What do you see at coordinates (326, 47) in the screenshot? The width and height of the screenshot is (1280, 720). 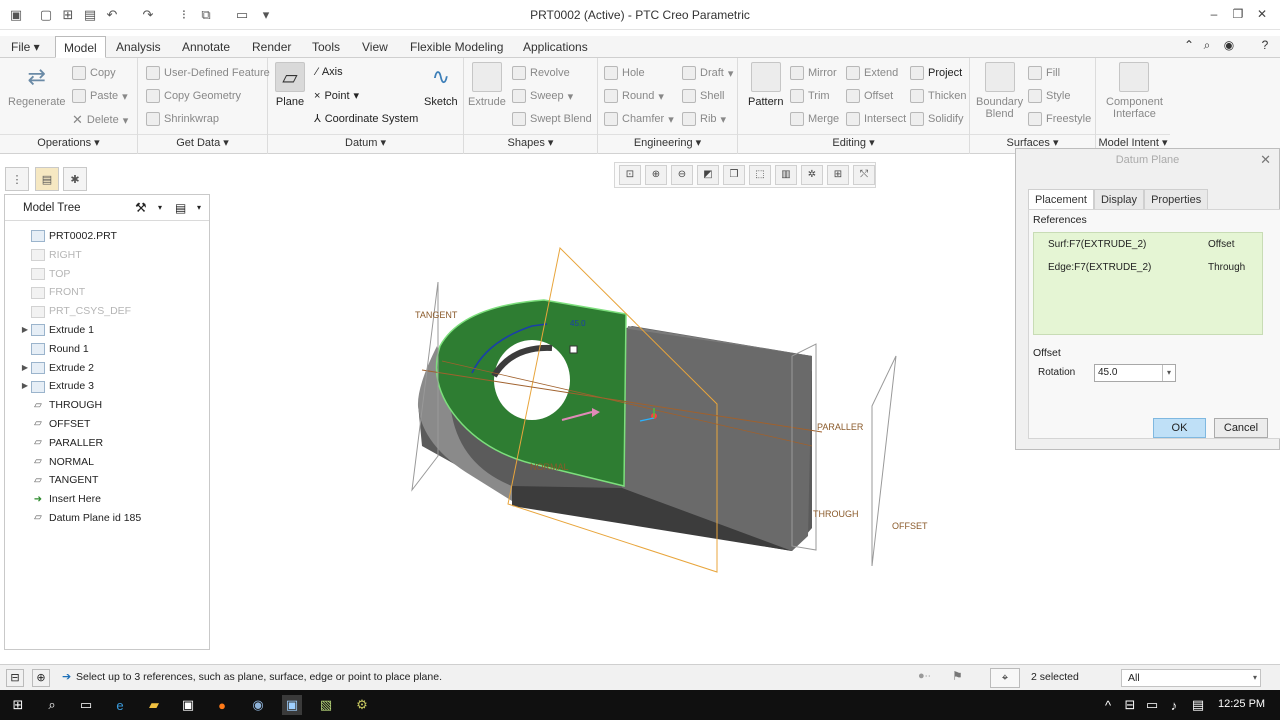 I see `tab-tools: Tools` at bounding box center [326, 47].